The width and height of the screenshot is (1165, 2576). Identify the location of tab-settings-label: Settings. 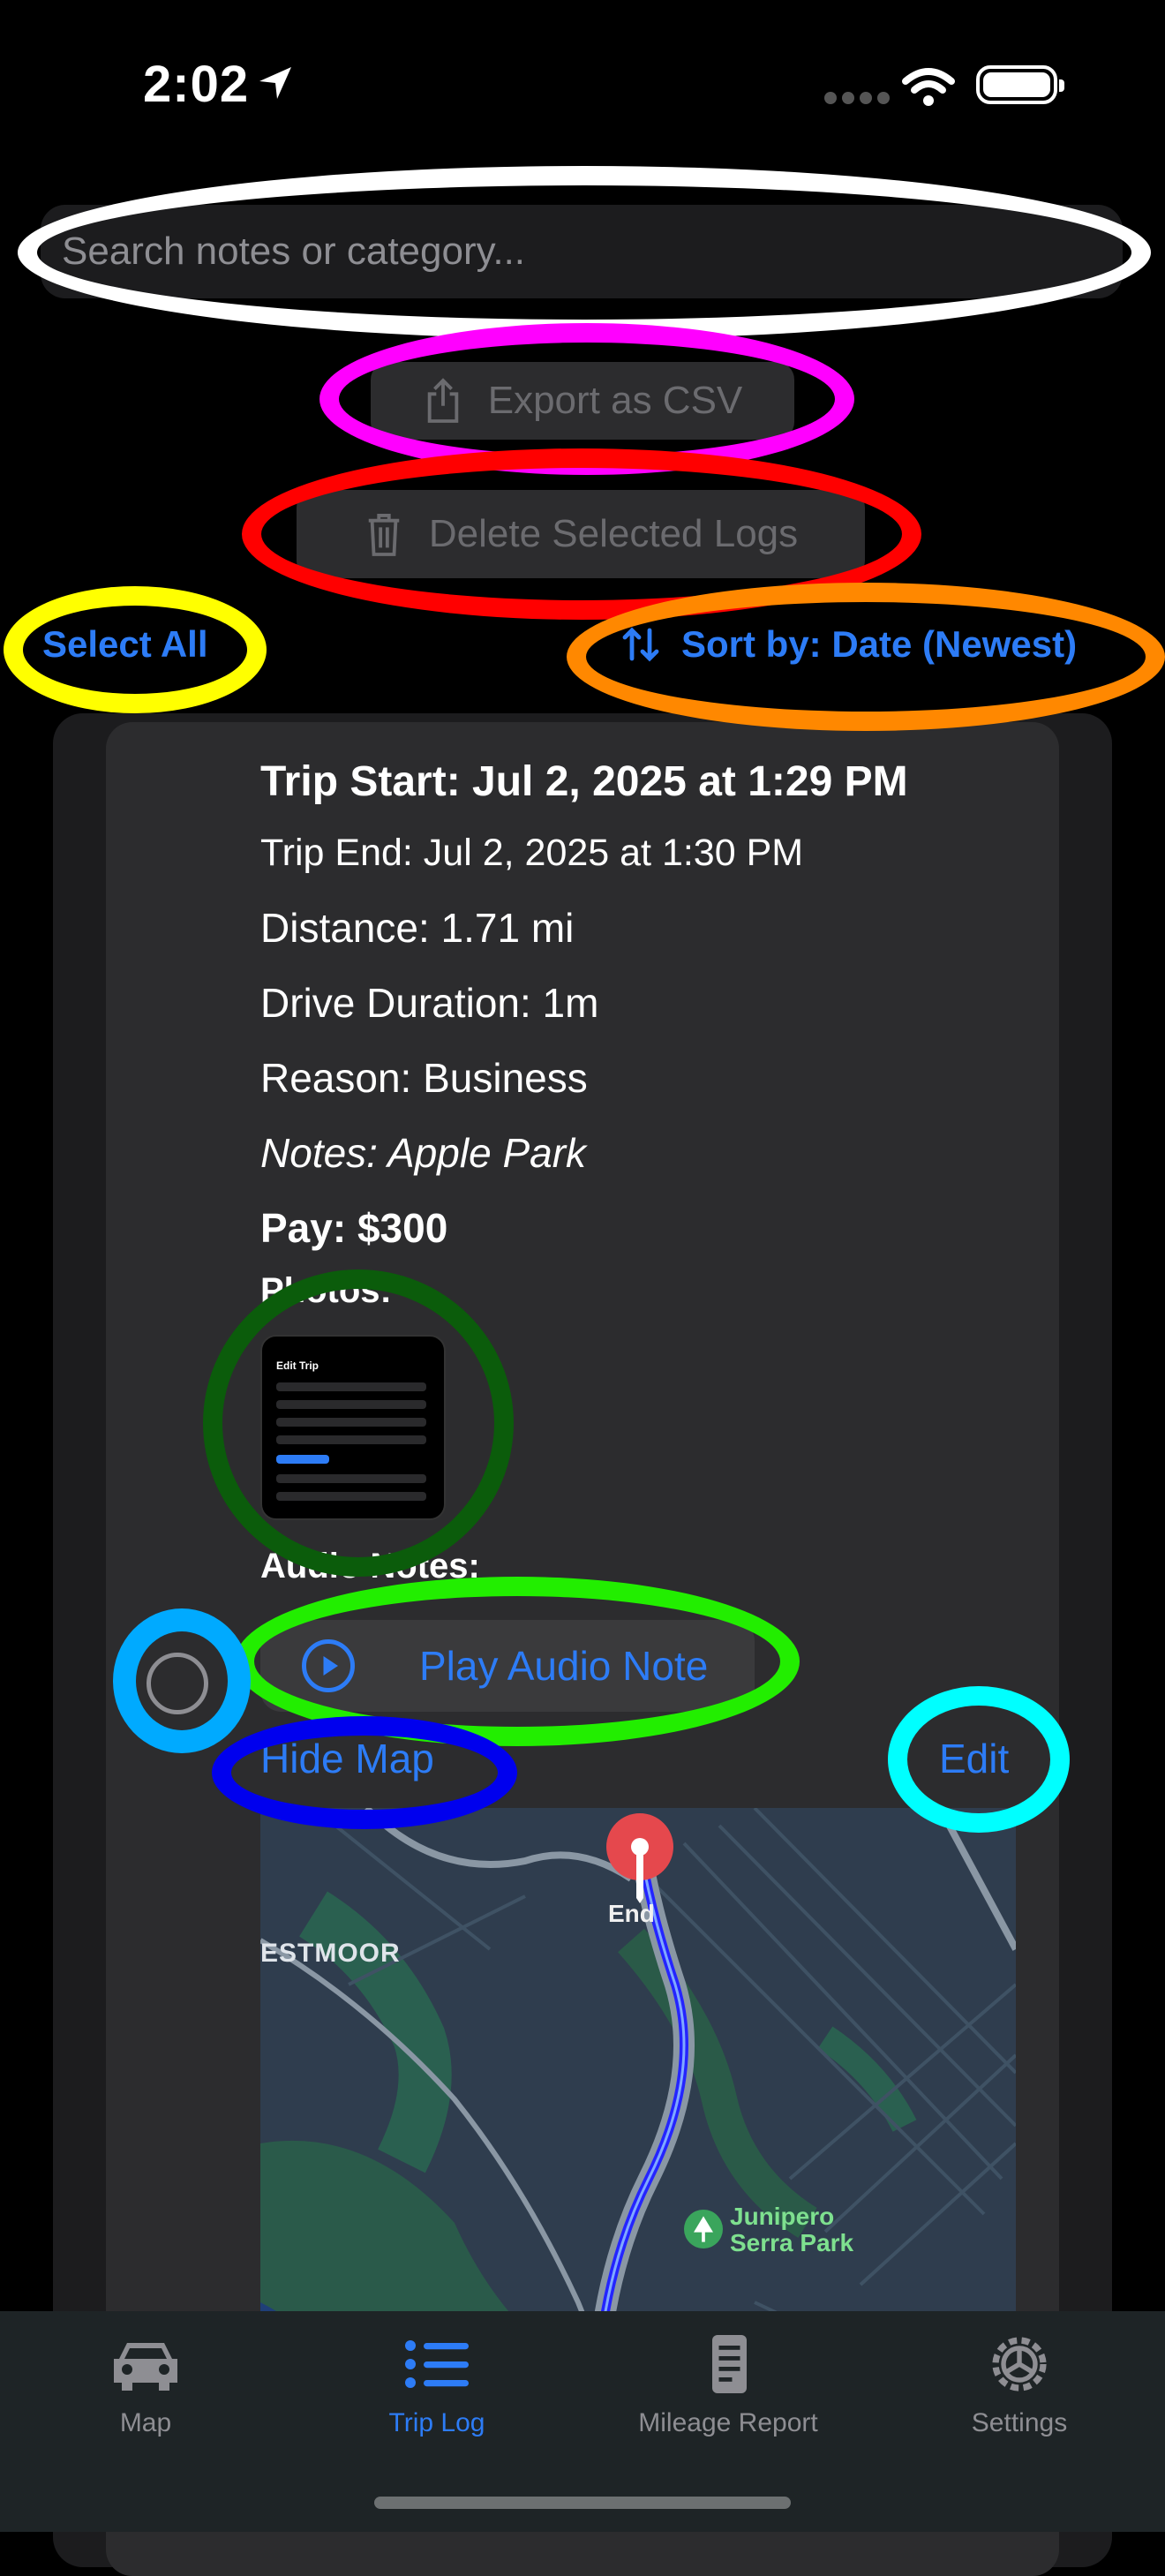
(1019, 2422).